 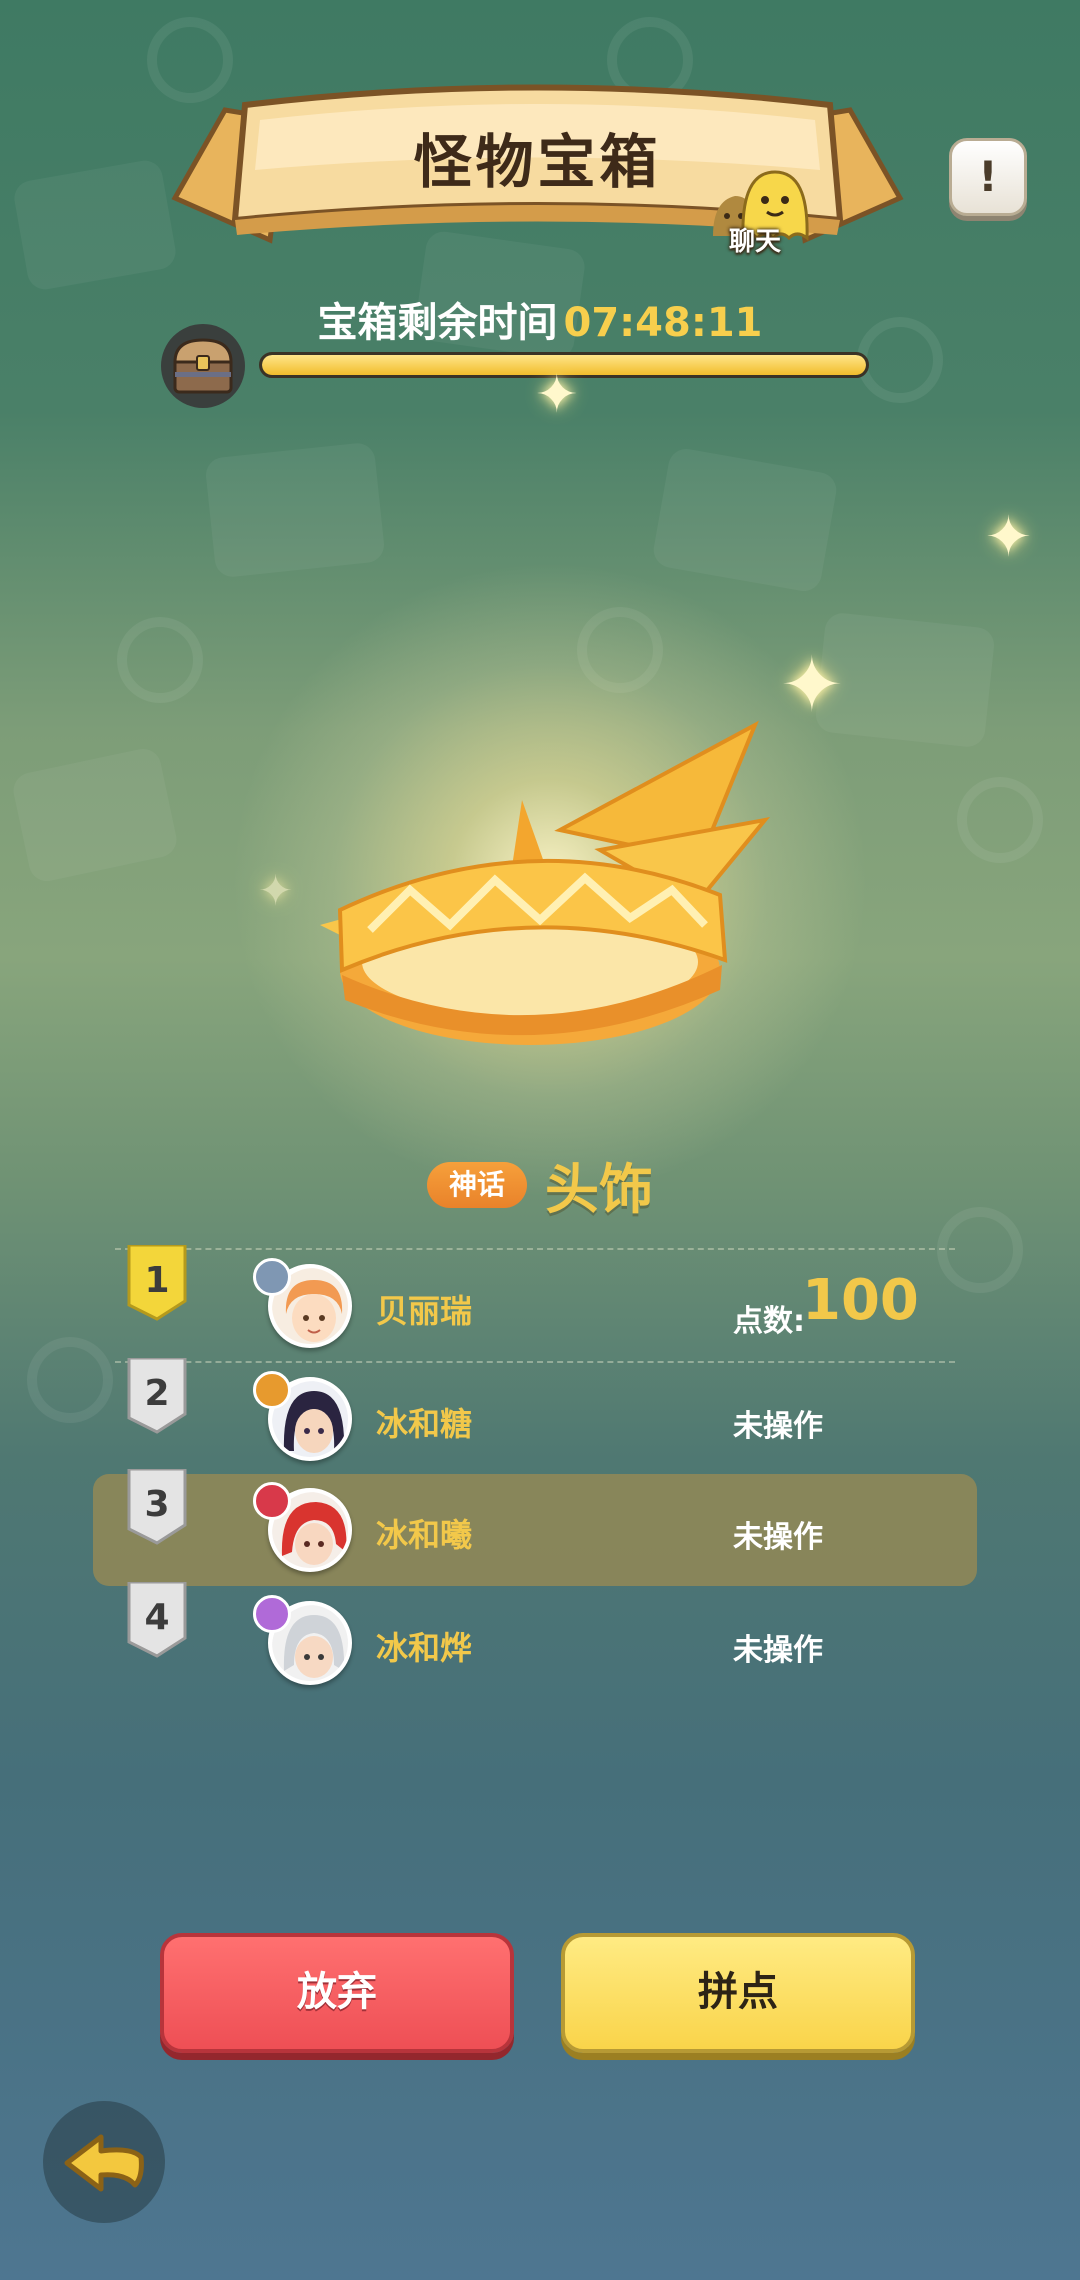 What do you see at coordinates (860, 1300) in the screenshot?
I see `score-value: 100` at bounding box center [860, 1300].